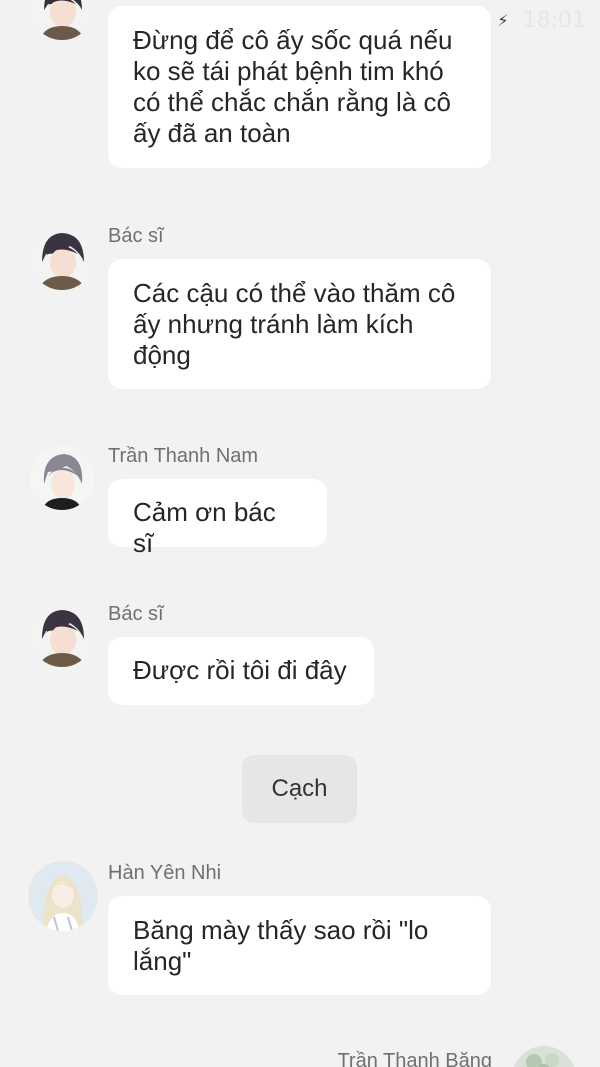 Image resolution: width=600 pixels, height=1067 pixels. I want to click on message-bubble: Băng mày thấy sao rồi "lo lắng", so click(299, 945).